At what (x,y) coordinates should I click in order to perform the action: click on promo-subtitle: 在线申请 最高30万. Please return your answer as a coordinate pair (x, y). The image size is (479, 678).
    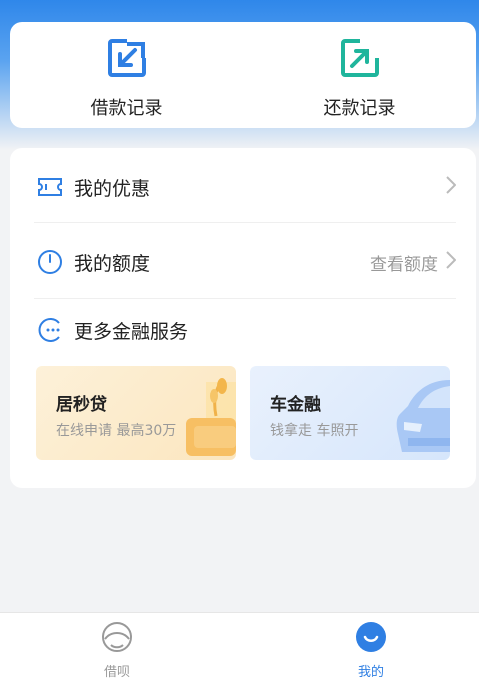
    Looking at the image, I should click on (116, 431).